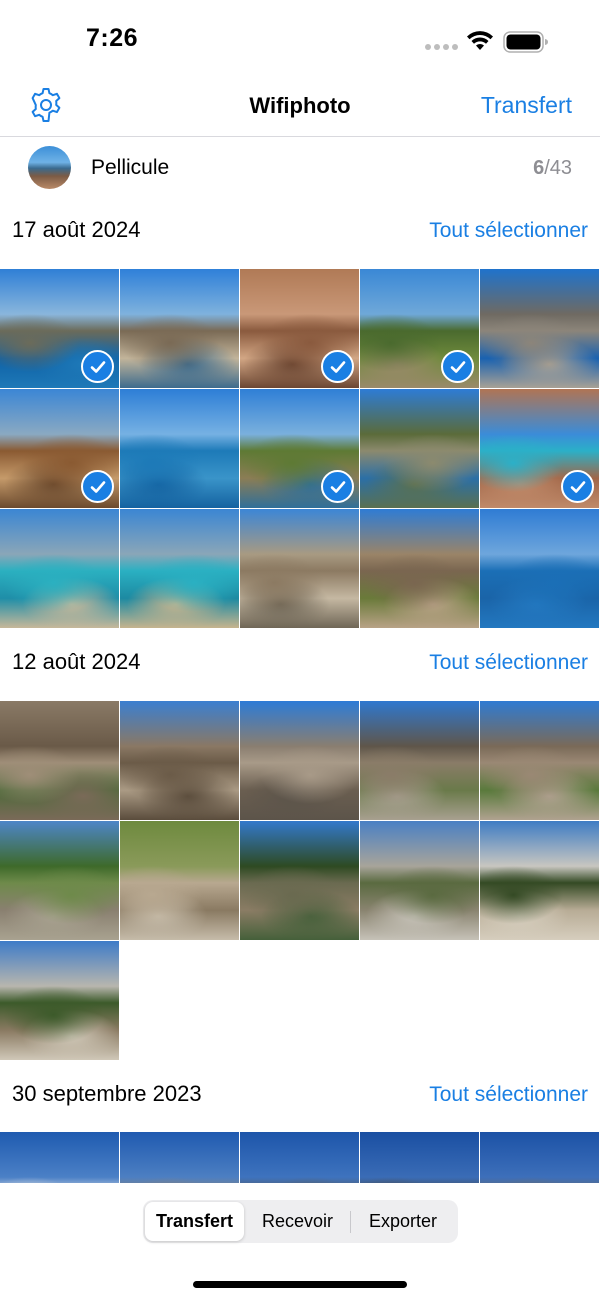 The width and height of the screenshot is (600, 1300). Describe the element at coordinates (300, 168) in the screenshot. I see `album-row: Pellicule 6/43` at that location.